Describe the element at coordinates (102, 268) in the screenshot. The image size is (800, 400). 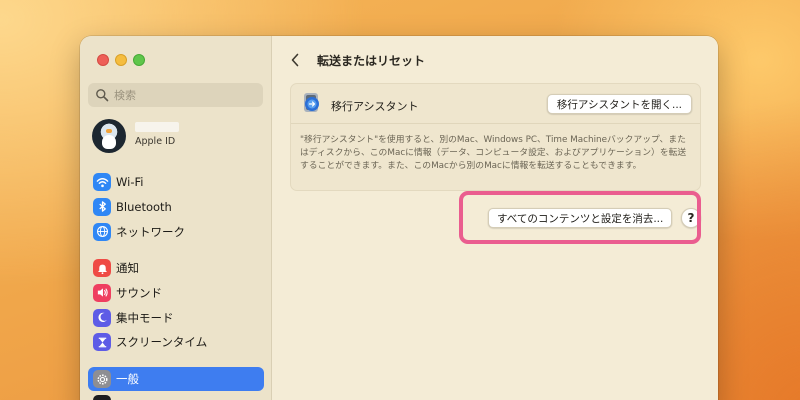
I see `bell-icon` at that location.